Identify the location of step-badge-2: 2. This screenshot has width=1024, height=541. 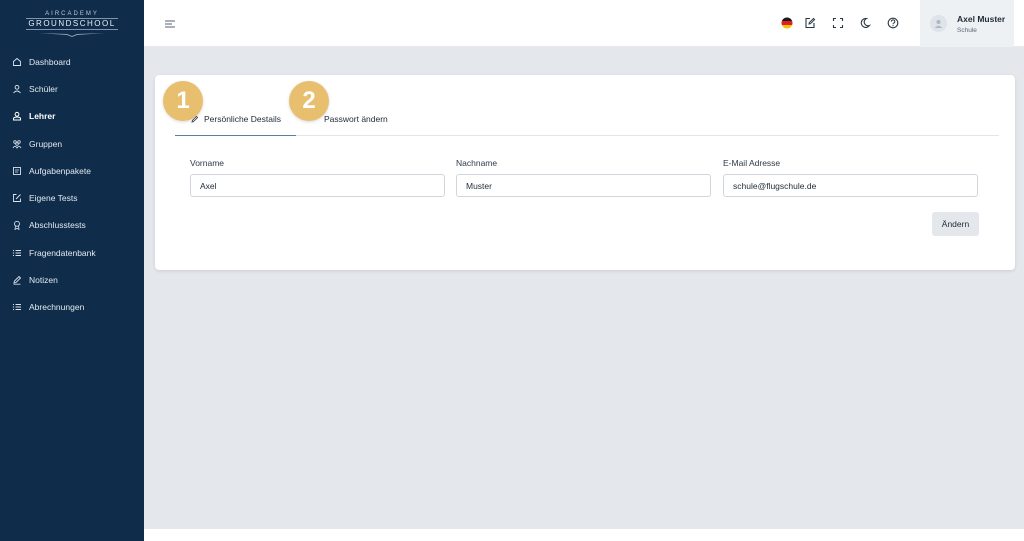
(309, 101).